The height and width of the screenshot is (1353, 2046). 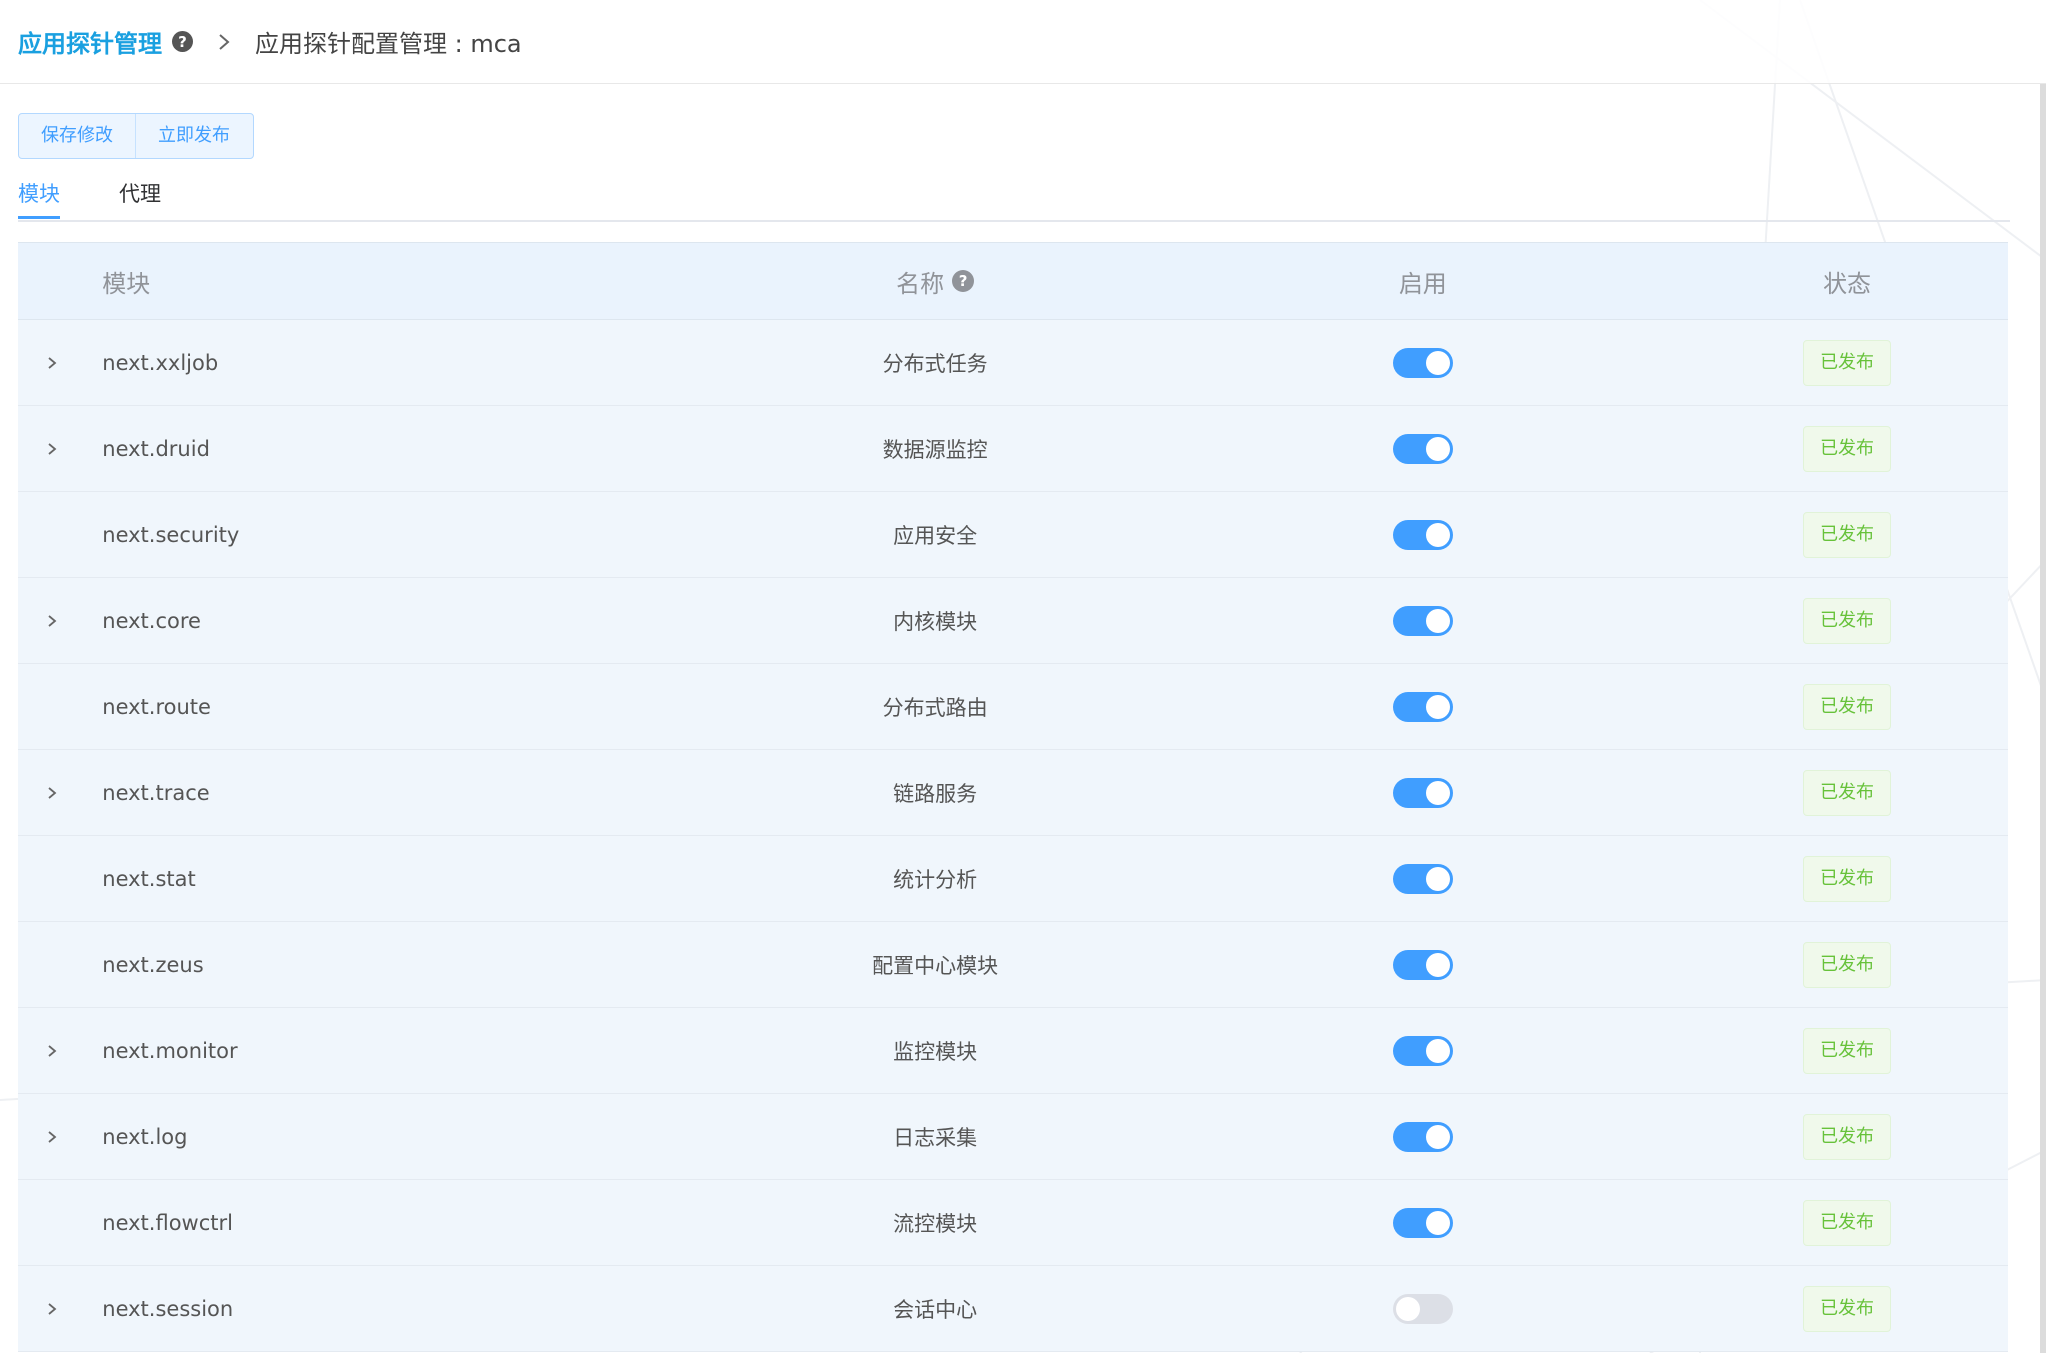 I want to click on name-cell: 统计分析, so click(x=935, y=879).